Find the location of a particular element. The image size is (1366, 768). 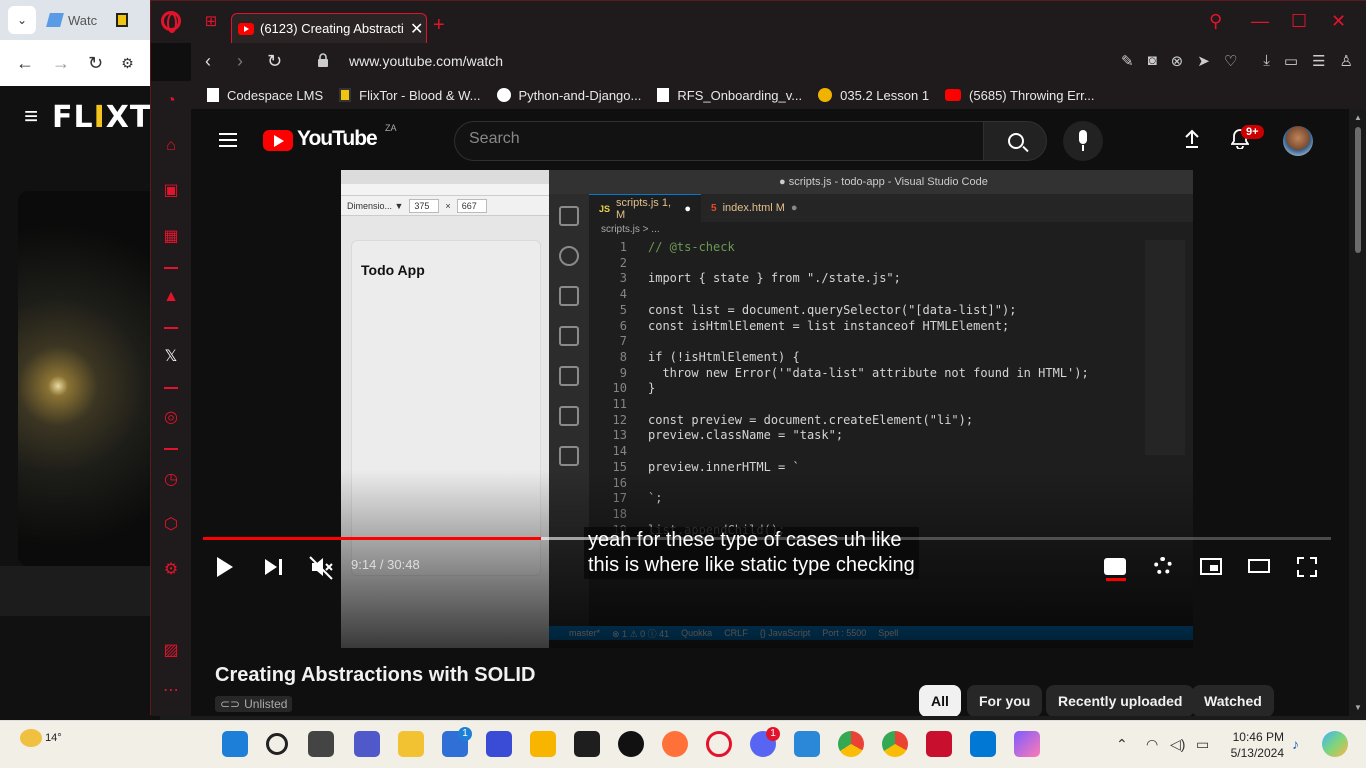

volume-icon: ◁) is located at coordinates (1177, 744).